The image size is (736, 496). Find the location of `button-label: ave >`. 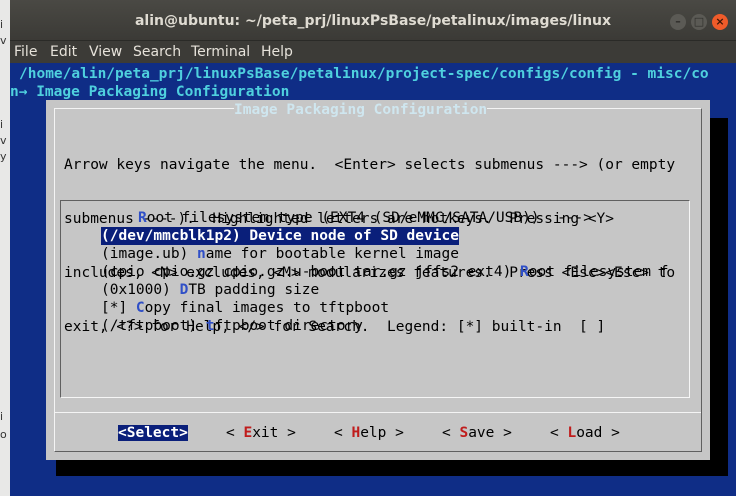

button-label: ave > is located at coordinates (490, 433).